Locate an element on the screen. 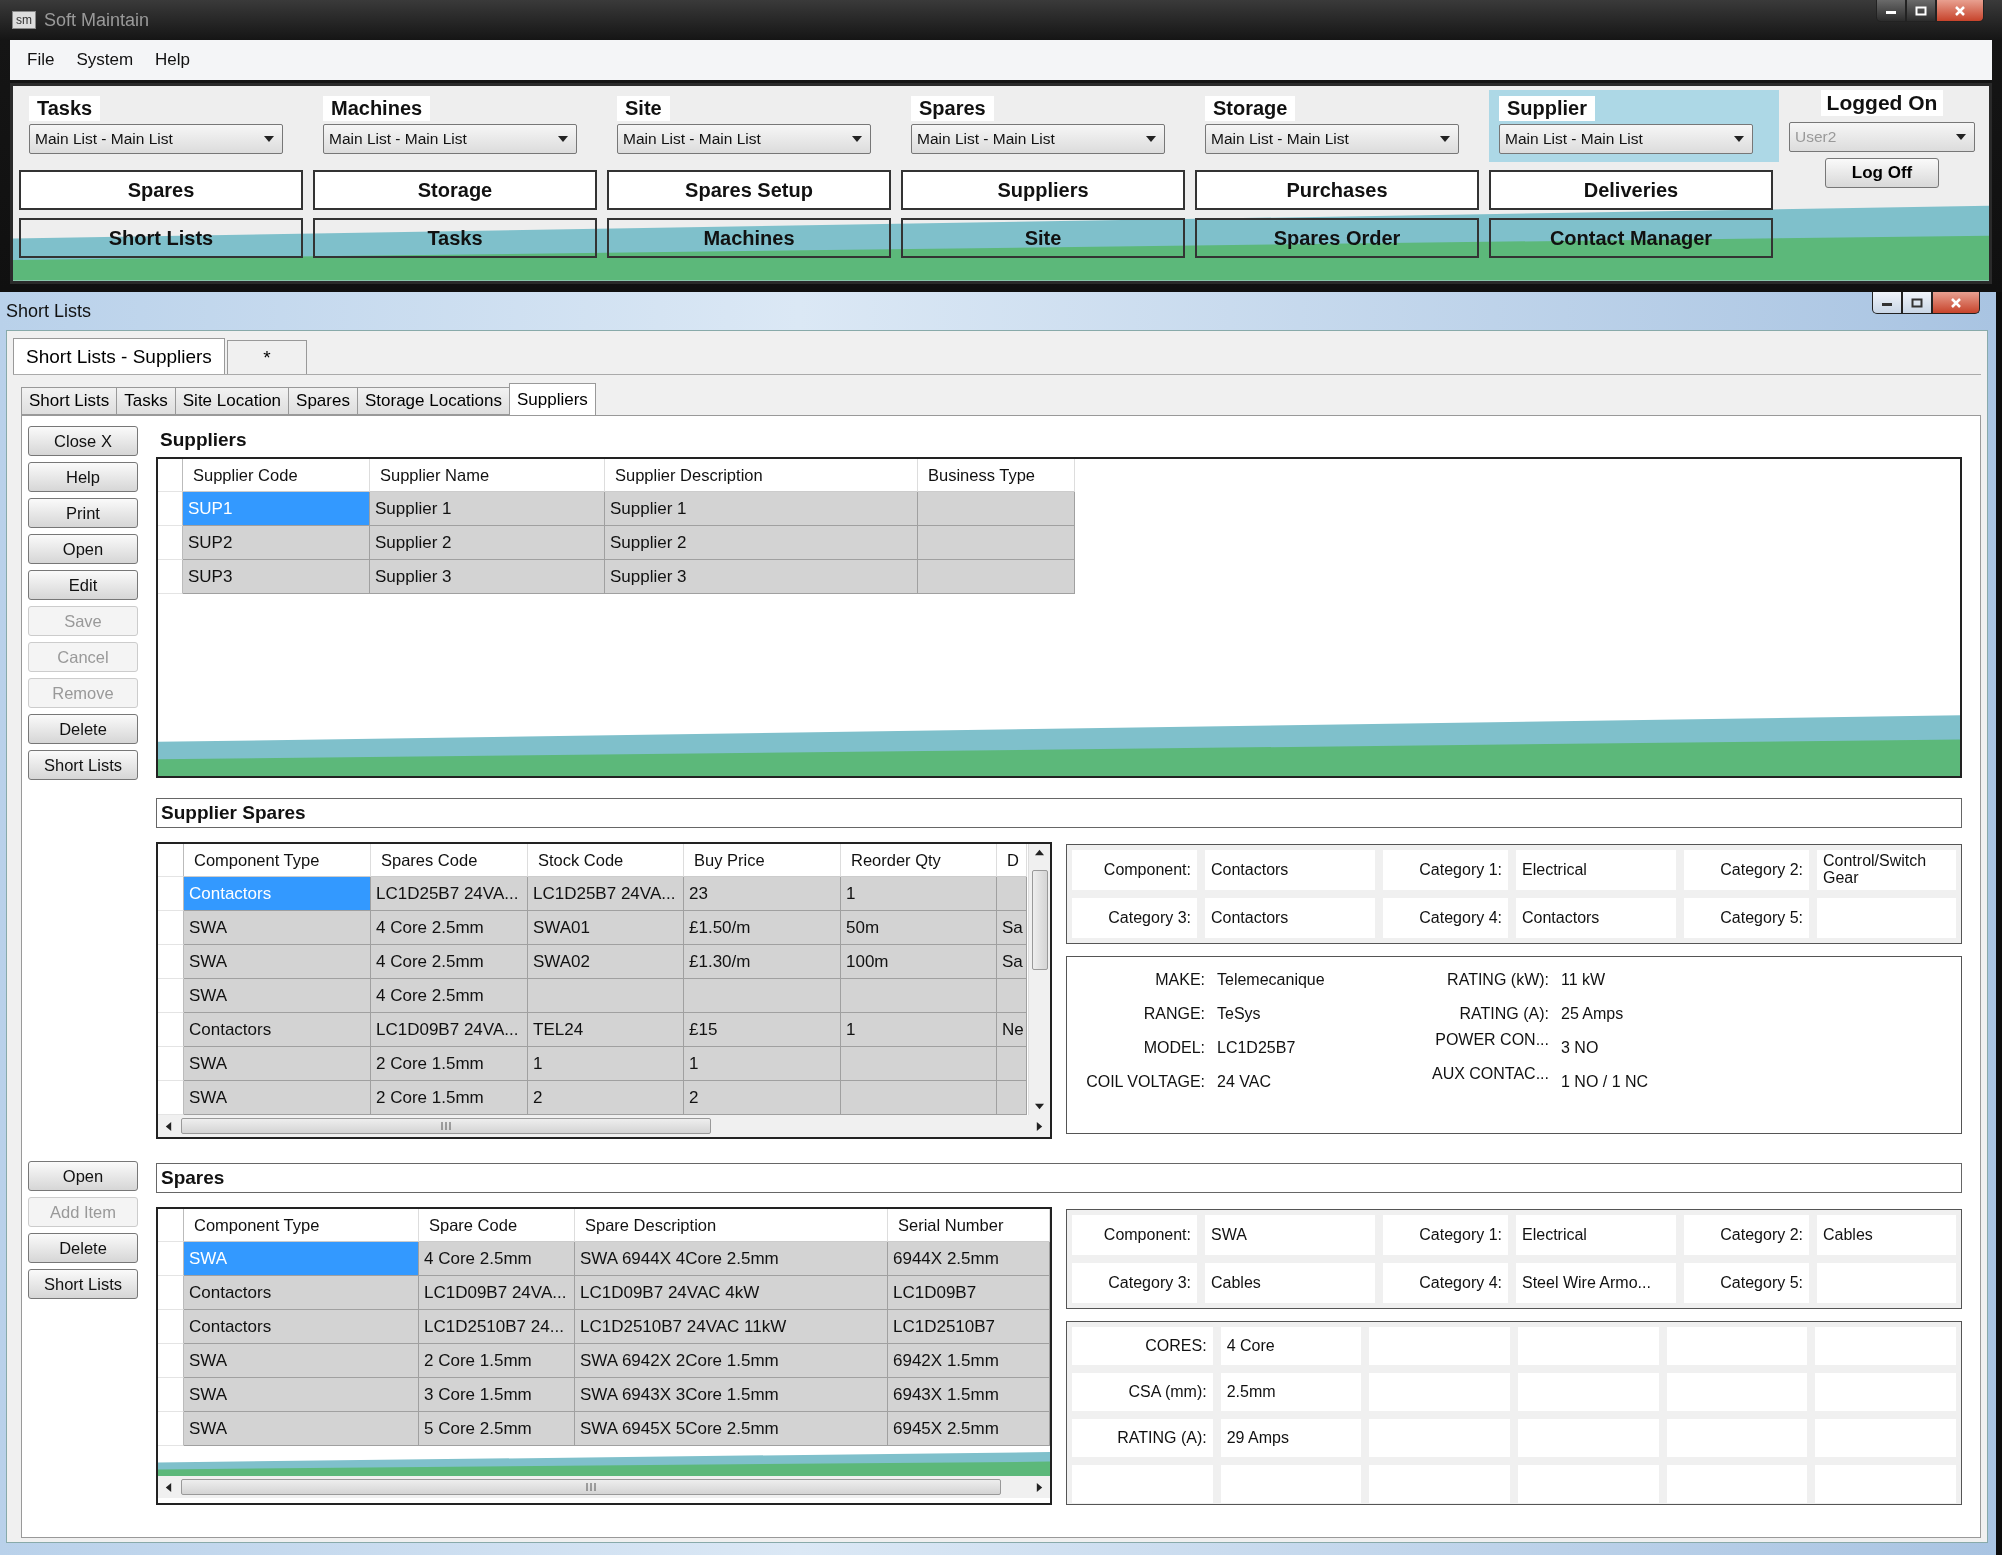 This screenshot has height=1555, width=2002. tab: Site Location is located at coordinates (232, 401).